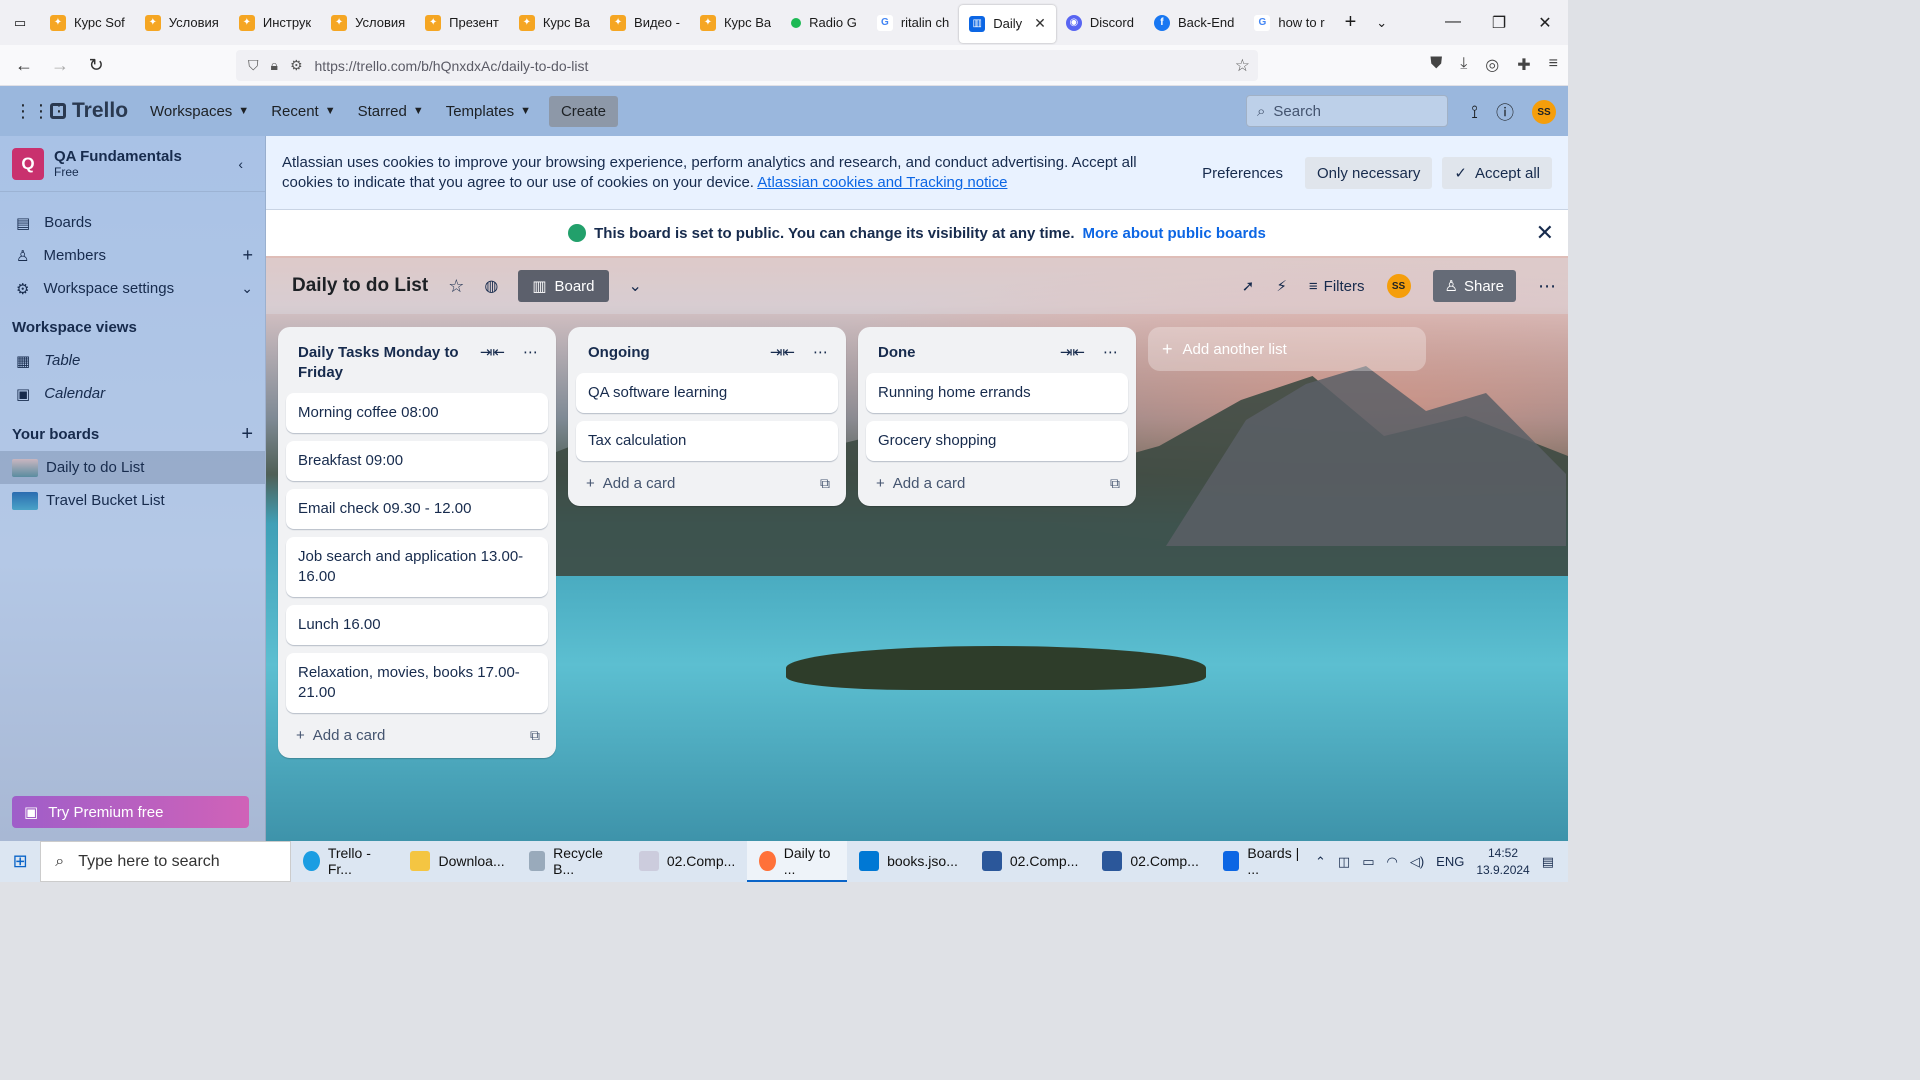 This screenshot has width=1920, height=1080. Describe the element at coordinates (132, 500) in the screenshot. I see `sidebar-board-travel: Travel Bucket List` at that location.